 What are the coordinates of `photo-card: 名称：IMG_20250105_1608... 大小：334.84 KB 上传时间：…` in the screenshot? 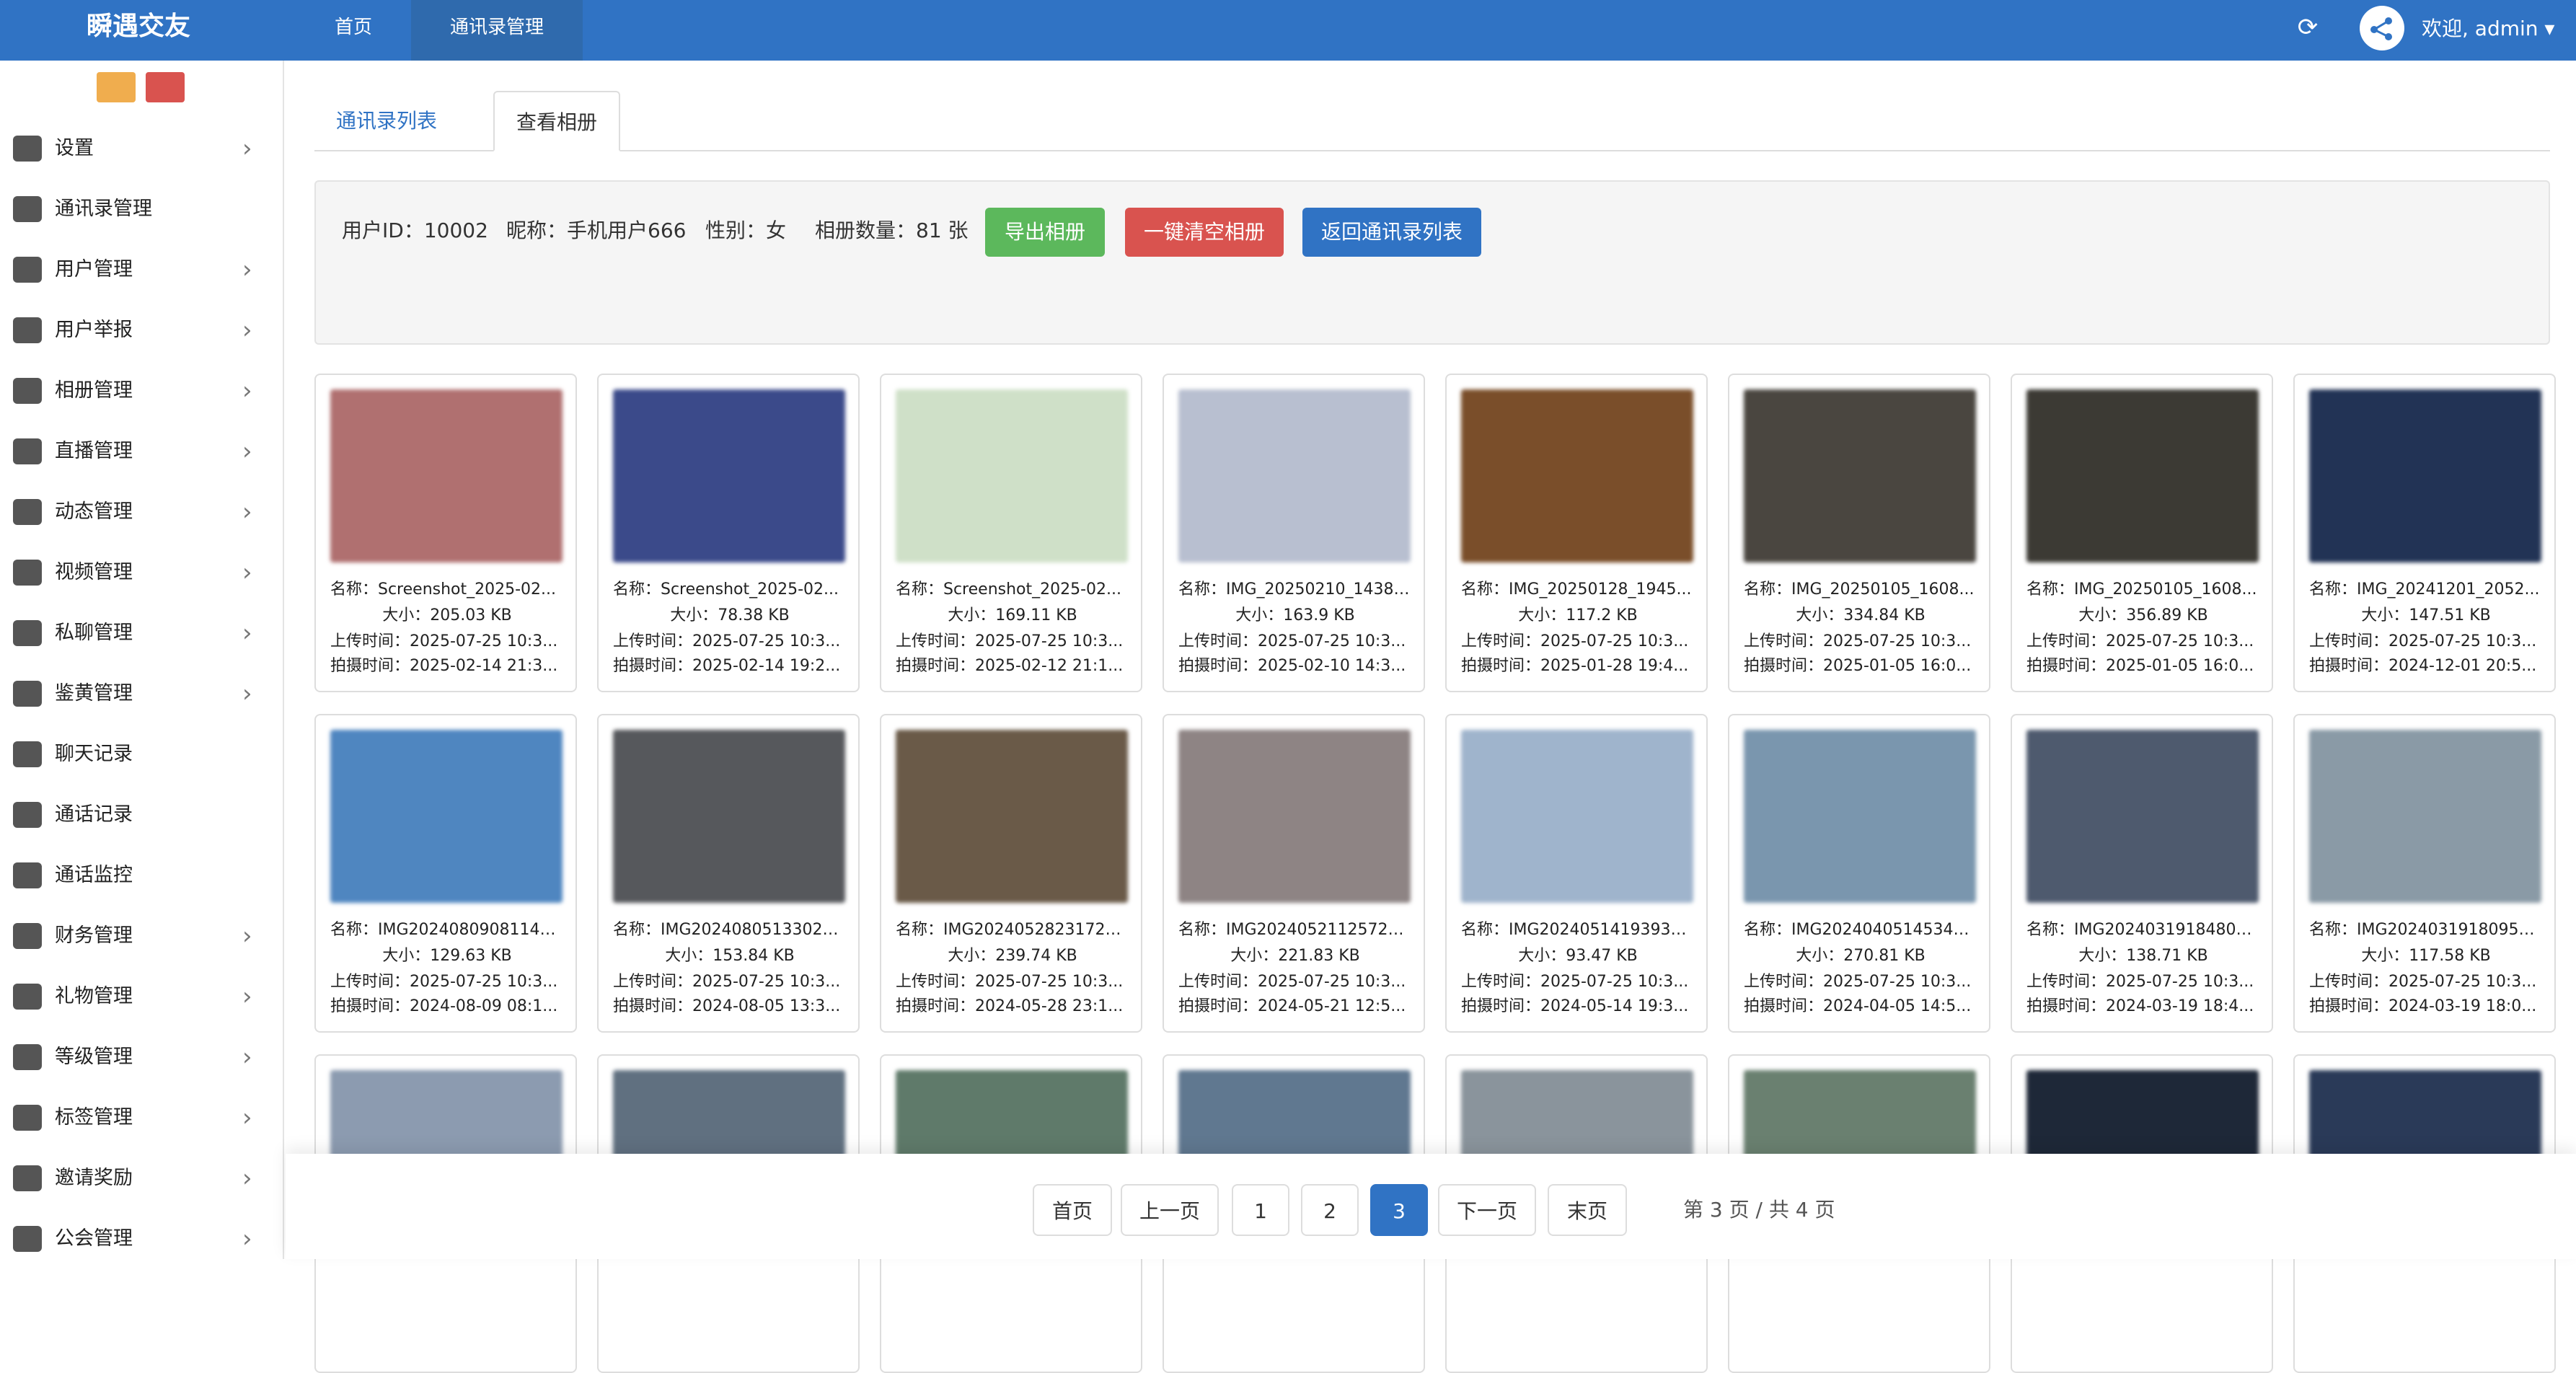 It's located at (1859, 533).